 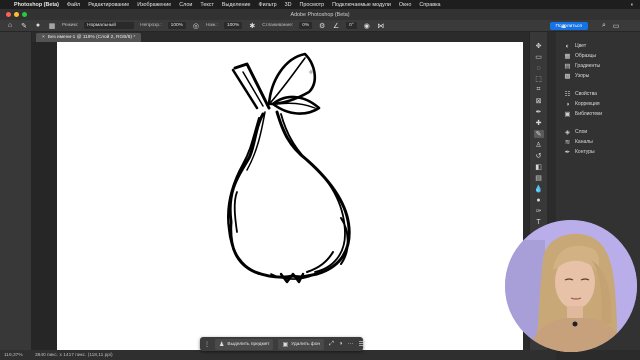 What do you see at coordinates (598, 152) in the screenshot?
I see `panel-item-paths: ✒ Контуры` at bounding box center [598, 152].